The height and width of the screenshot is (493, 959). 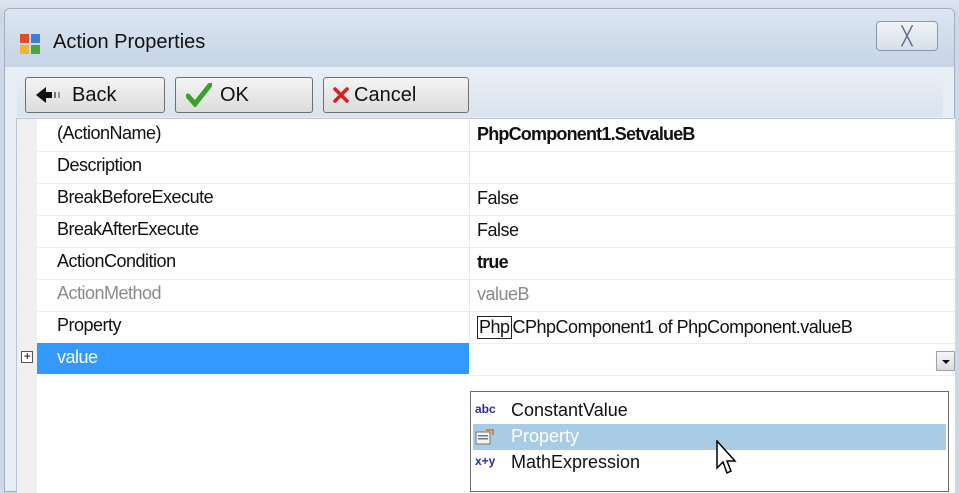 What do you see at coordinates (128, 229) in the screenshot?
I see `property-name: BreakAfterExecute` at bounding box center [128, 229].